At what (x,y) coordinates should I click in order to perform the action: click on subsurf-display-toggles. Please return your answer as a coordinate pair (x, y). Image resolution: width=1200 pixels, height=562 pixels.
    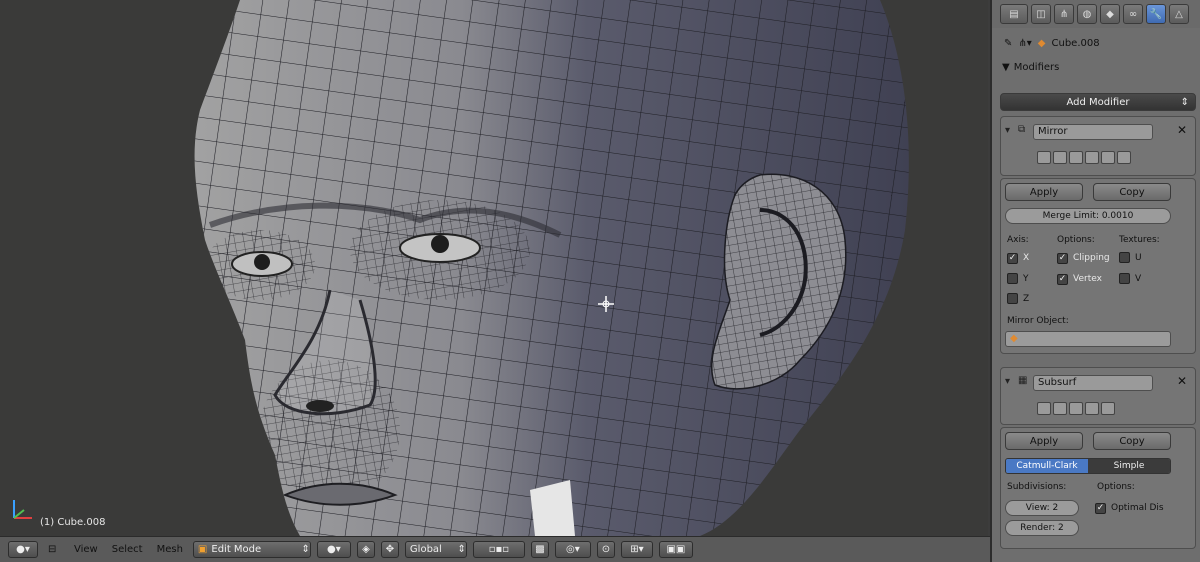
    Looking at the image, I should click on (1076, 408).